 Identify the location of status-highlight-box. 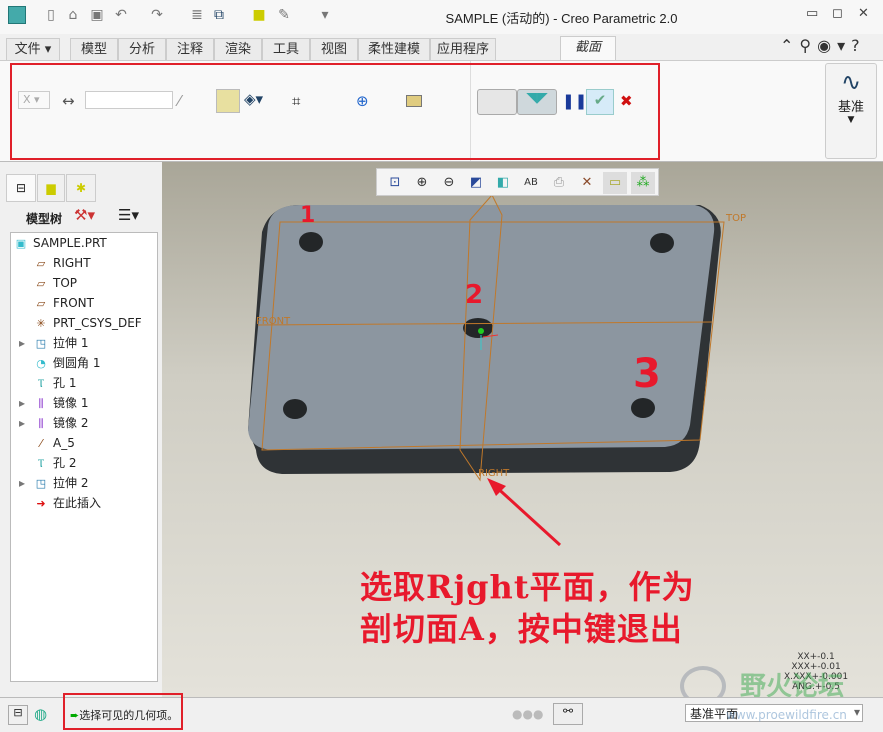
(123, 711).